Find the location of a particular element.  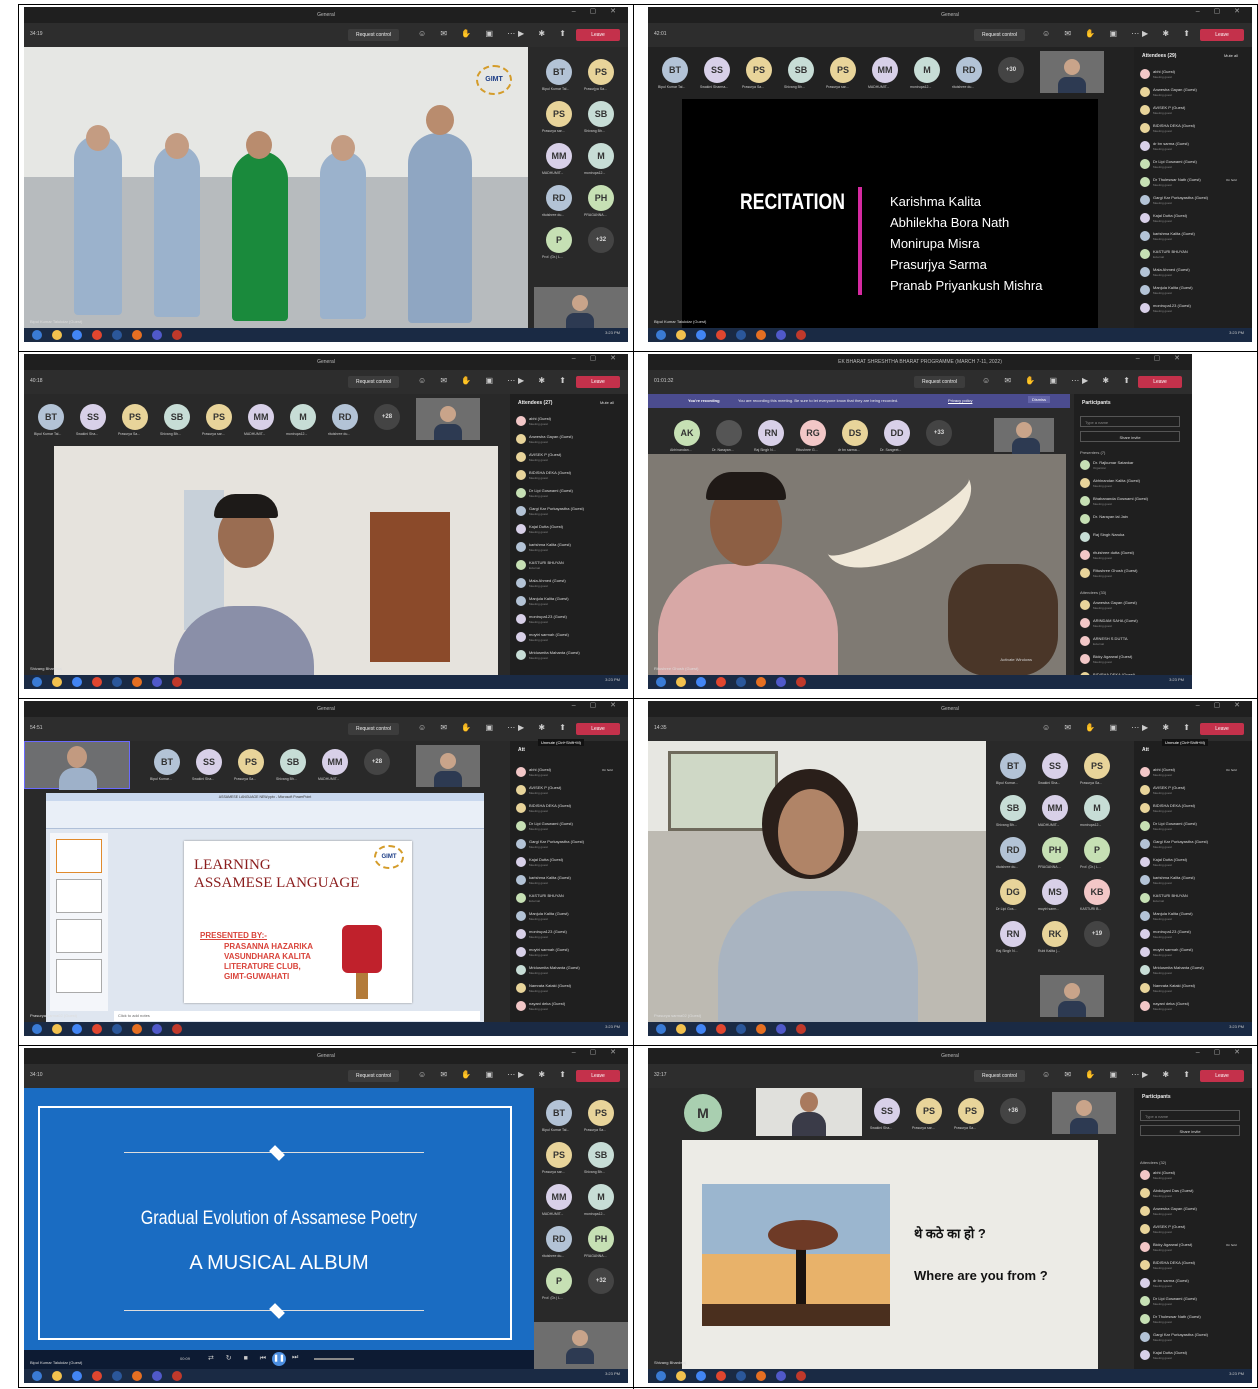

participant-item: Abhinandan Kalita (Guest) Meeting guest is located at coordinates (1134, 484).